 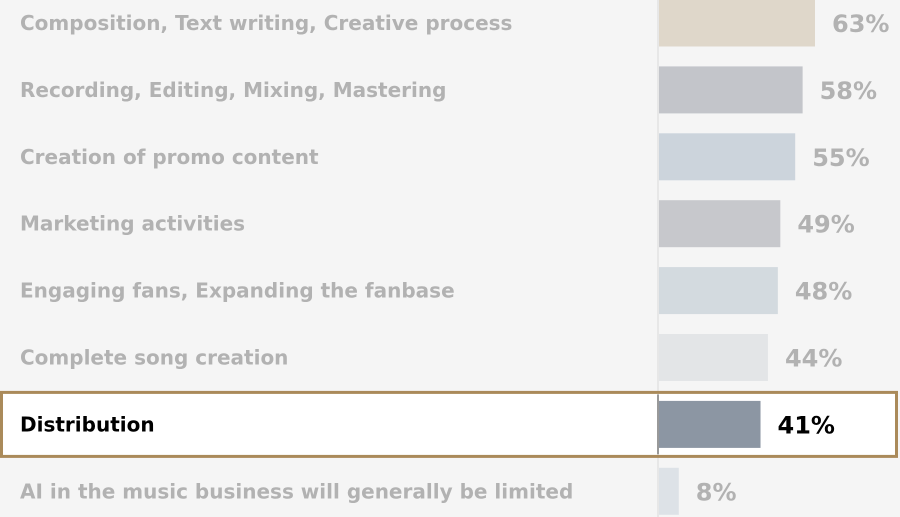 What do you see at coordinates (840, 158) in the screenshot?
I see `value-label-2: 55%` at bounding box center [840, 158].